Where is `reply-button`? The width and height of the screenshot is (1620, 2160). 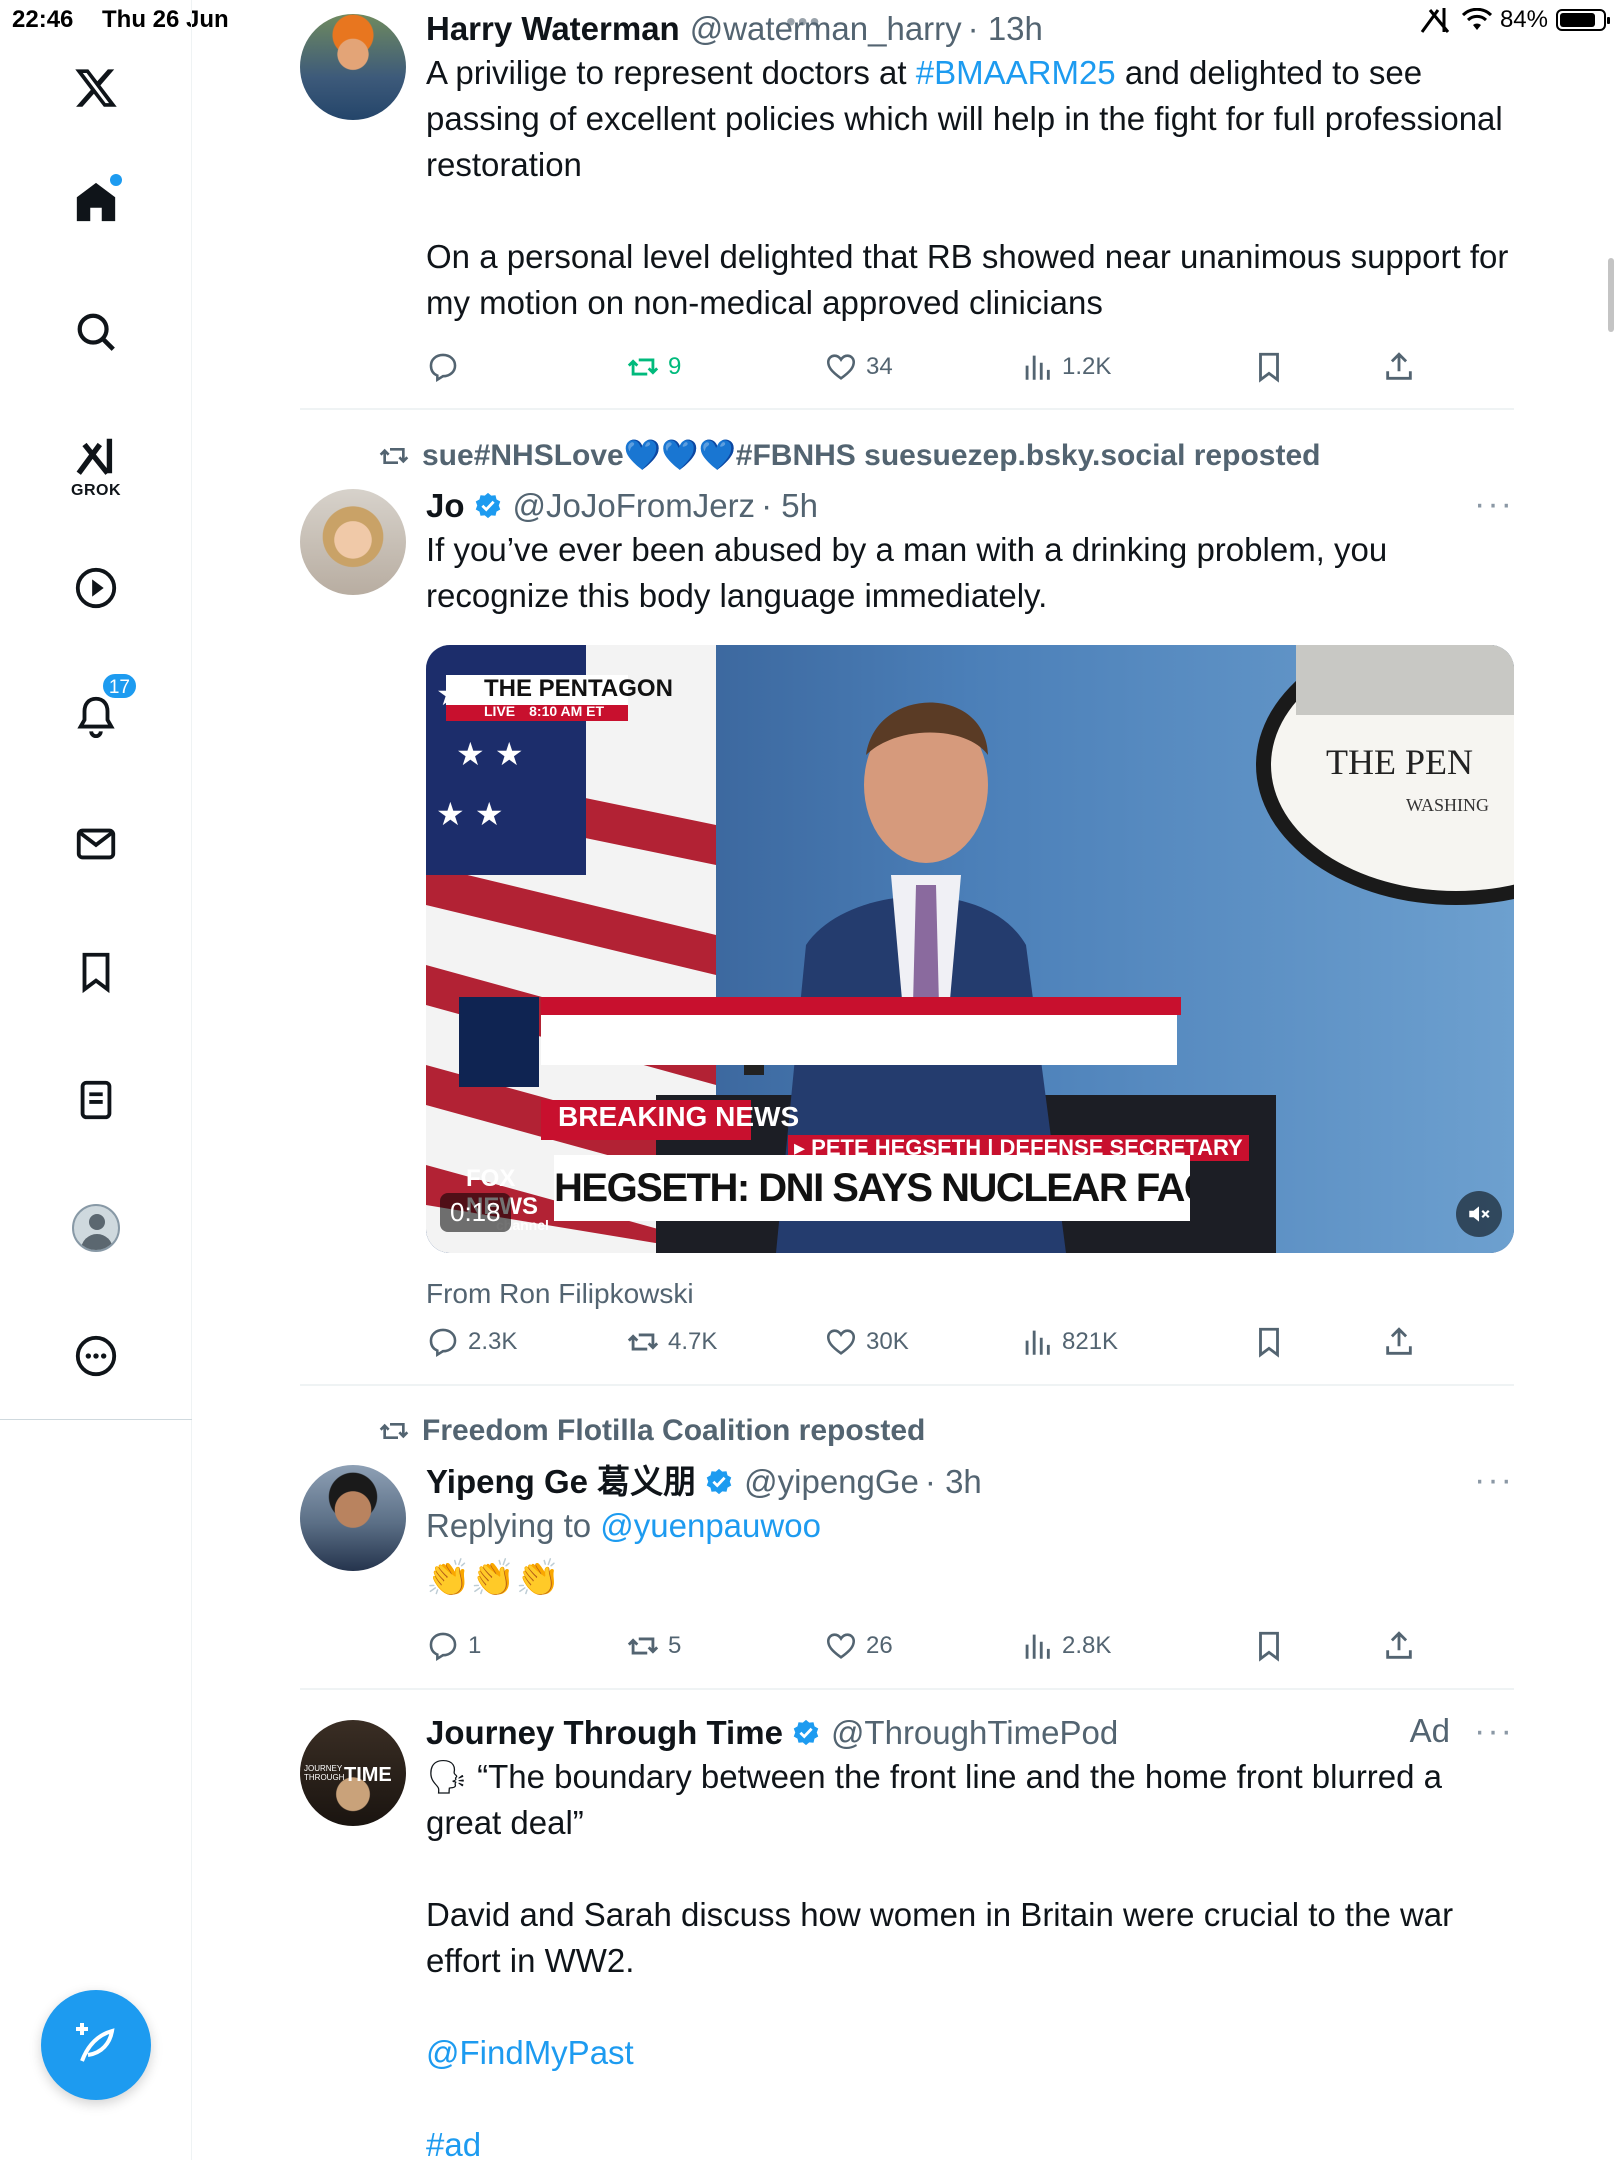
reply-button is located at coordinates (447, 367).